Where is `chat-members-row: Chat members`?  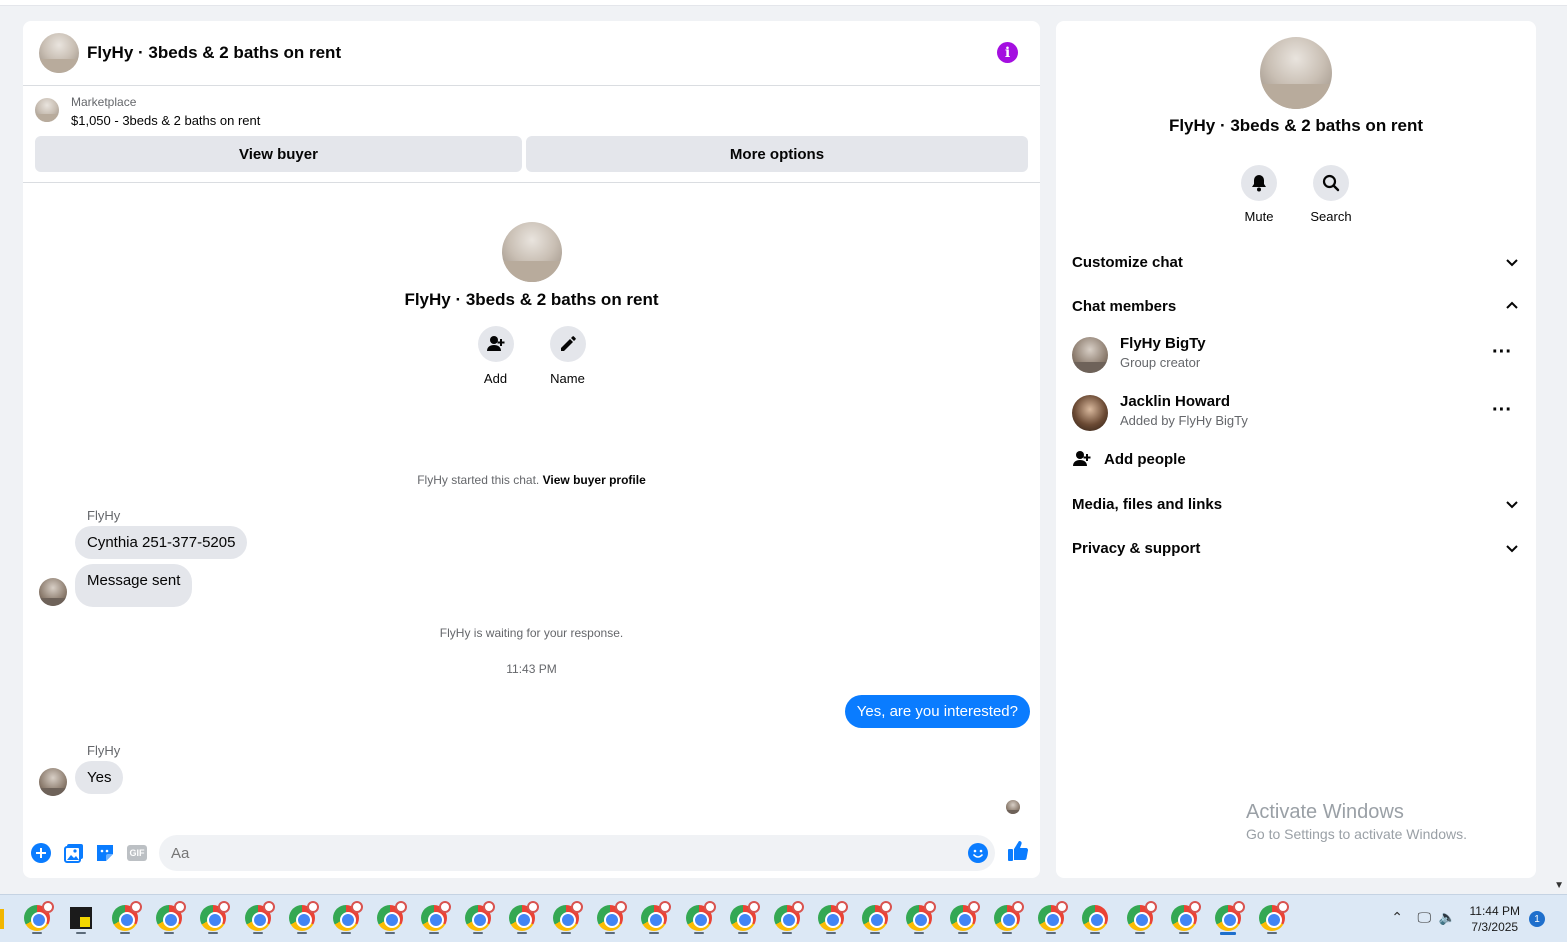
chat-members-row: Chat members is located at coordinates (1296, 306).